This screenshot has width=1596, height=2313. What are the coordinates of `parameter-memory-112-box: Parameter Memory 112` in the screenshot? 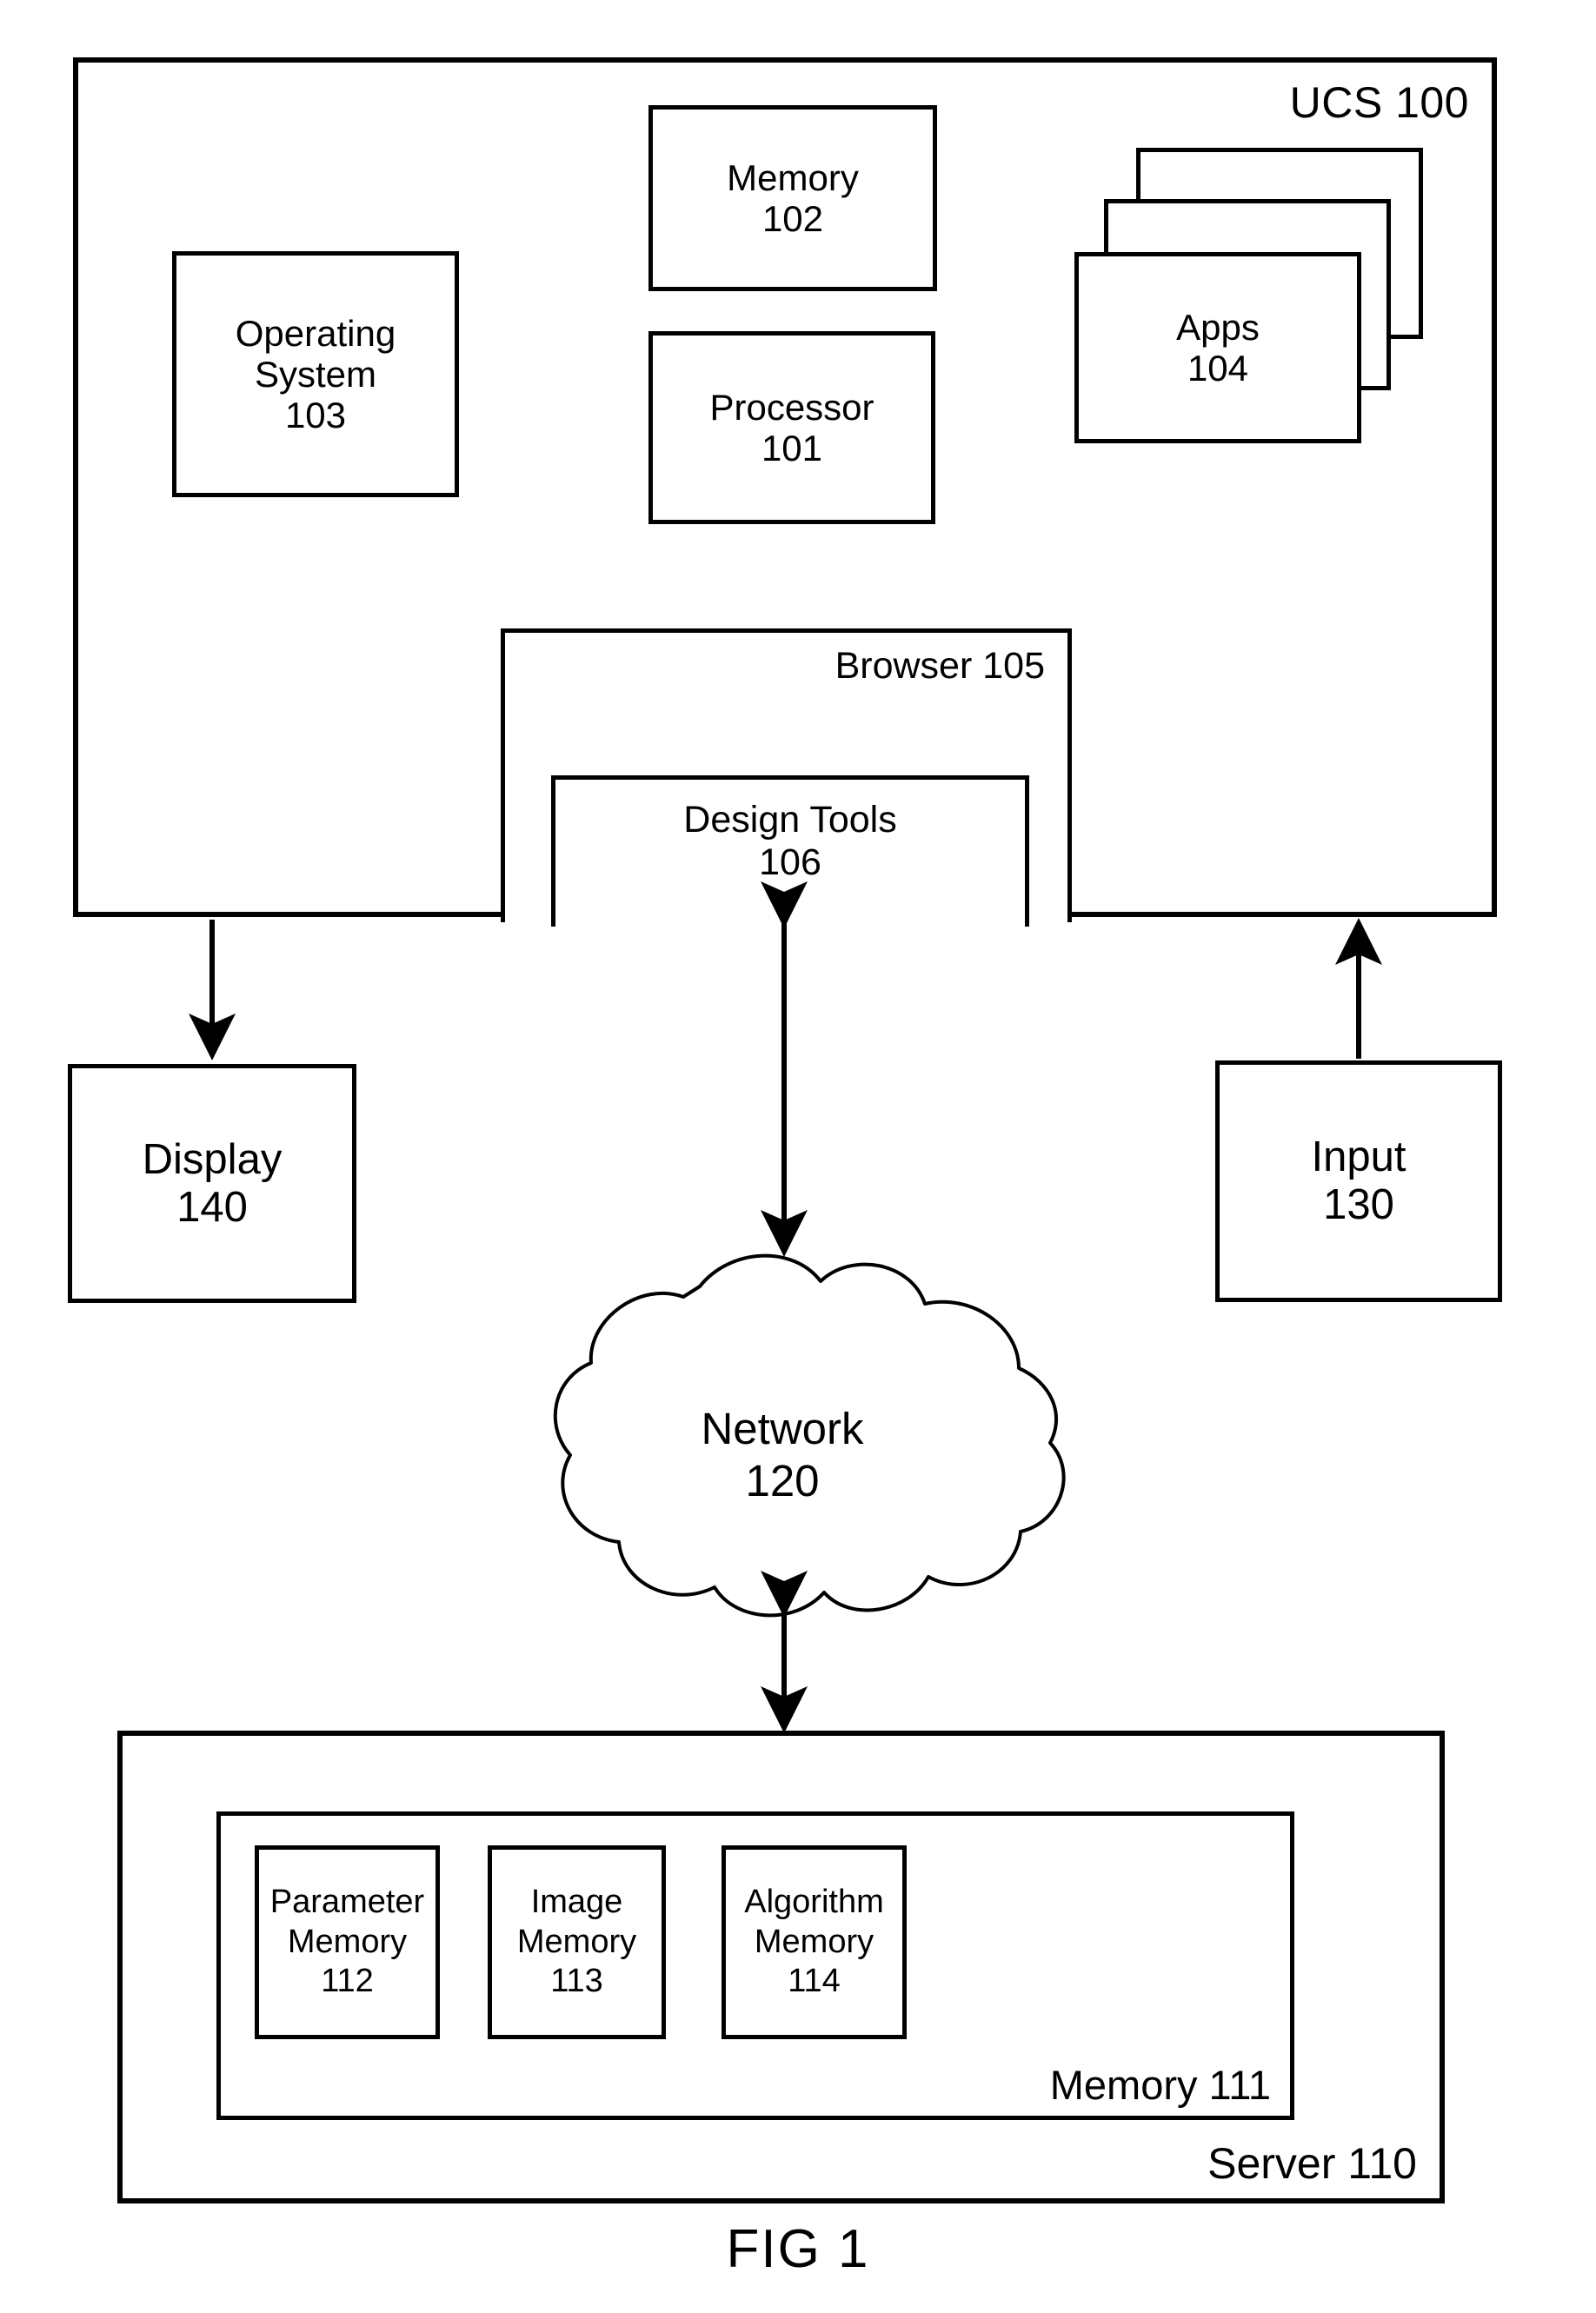 It's located at (347, 1942).